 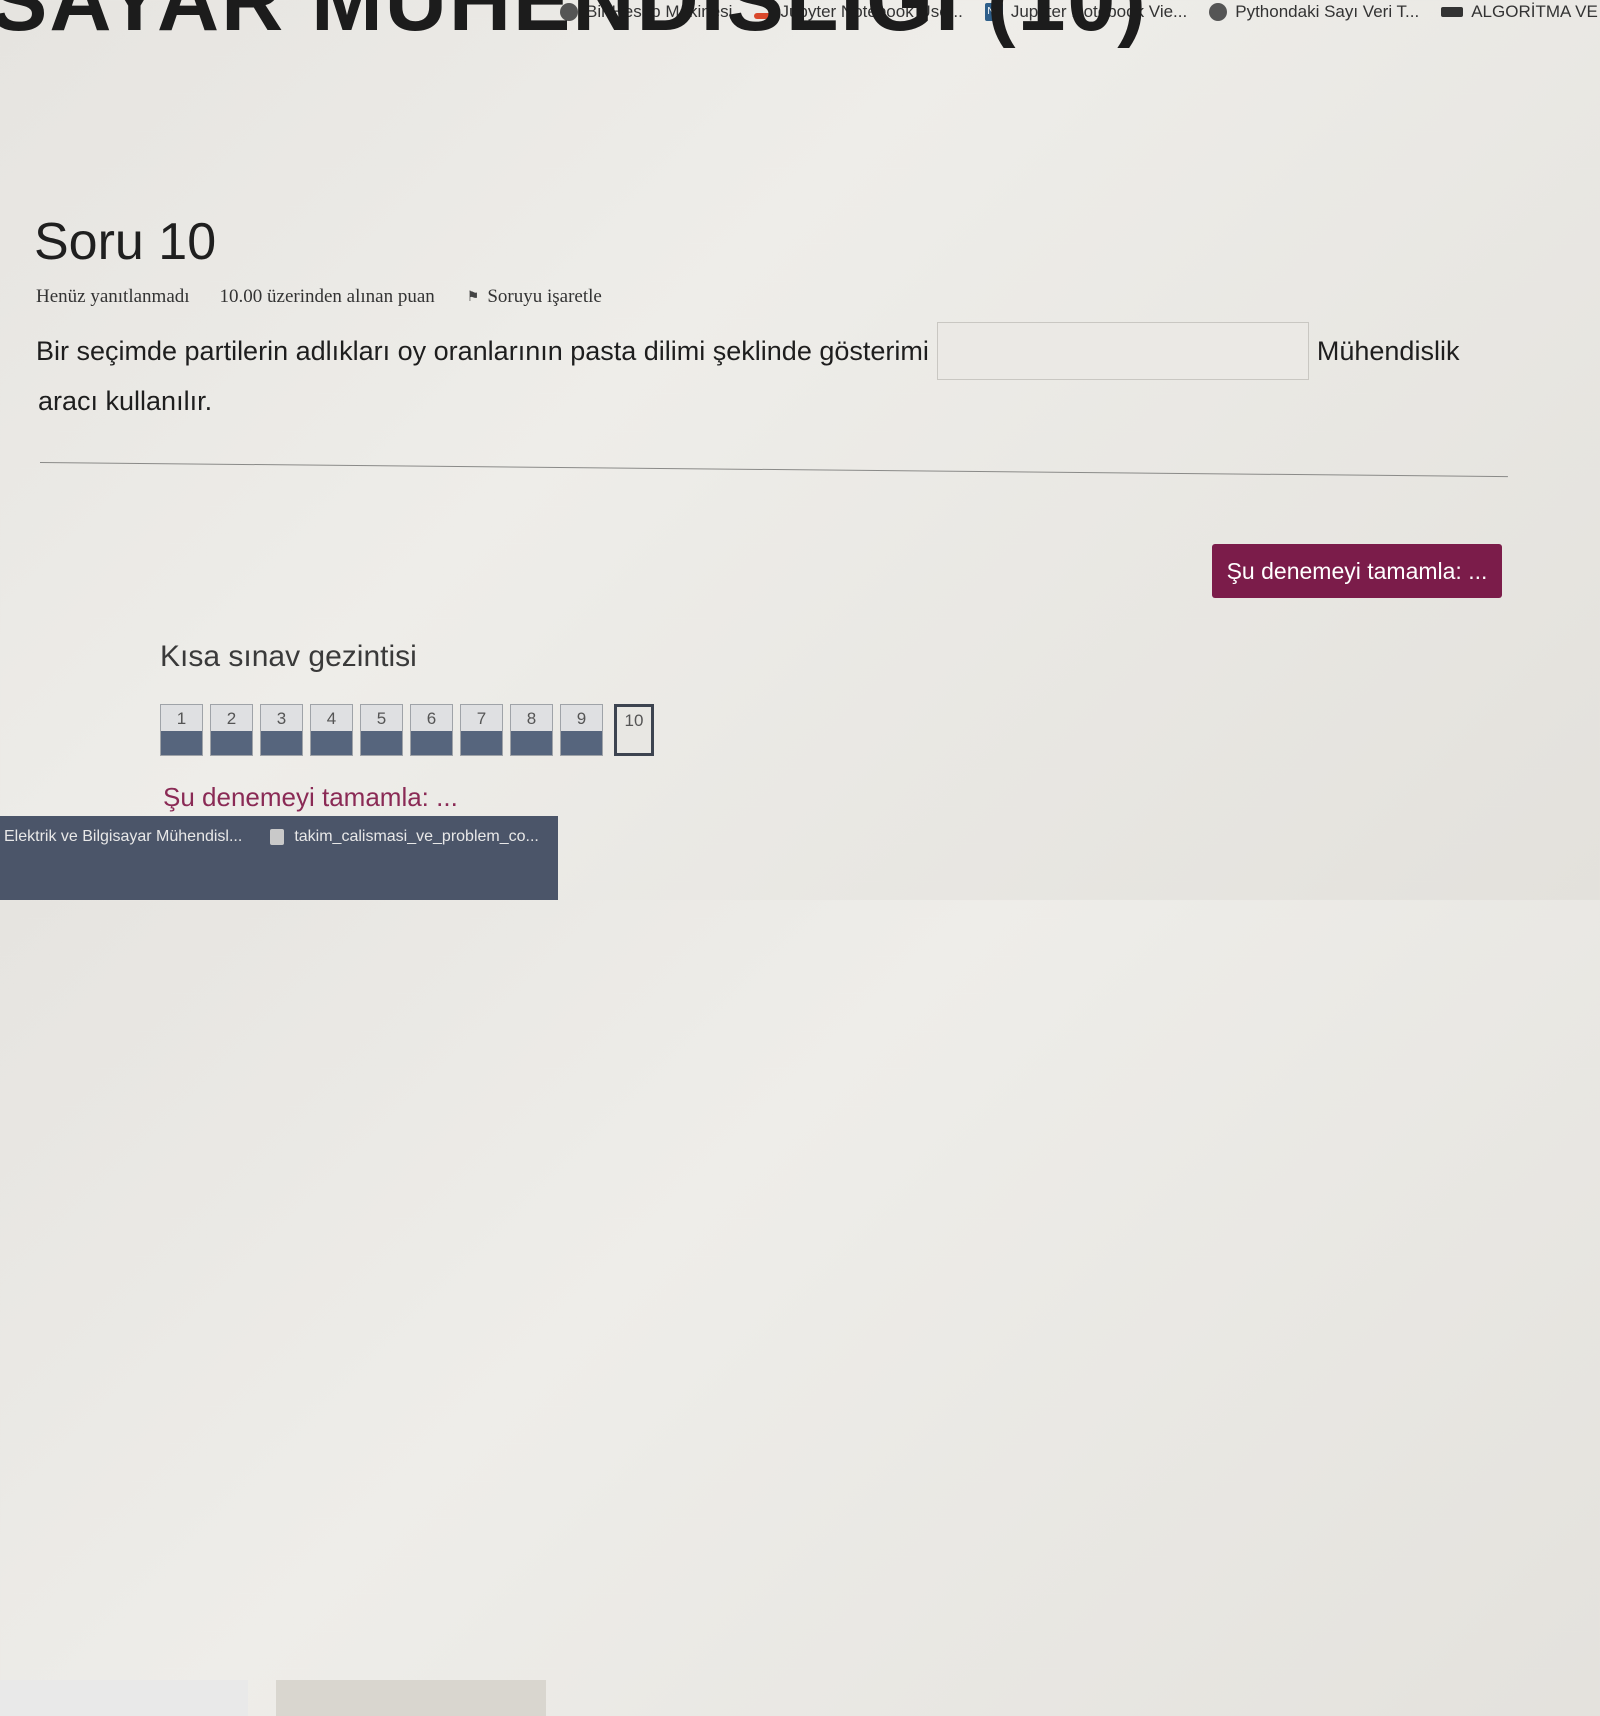 I want to click on question-points: 10.00 üzerinden alınan puan, so click(x=327, y=296).